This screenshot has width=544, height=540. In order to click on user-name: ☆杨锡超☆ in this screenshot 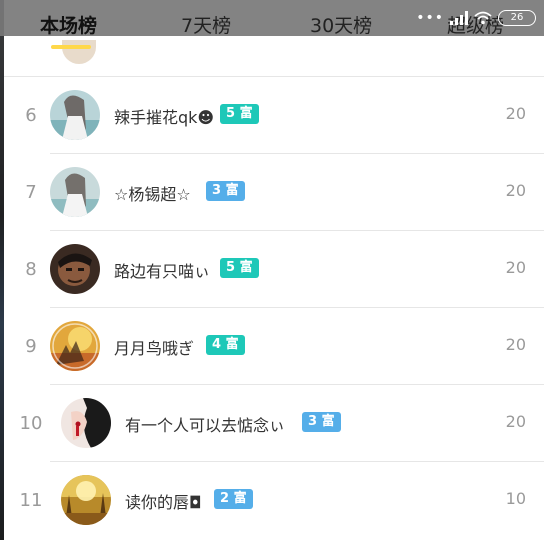, I will do `click(152, 194)`.